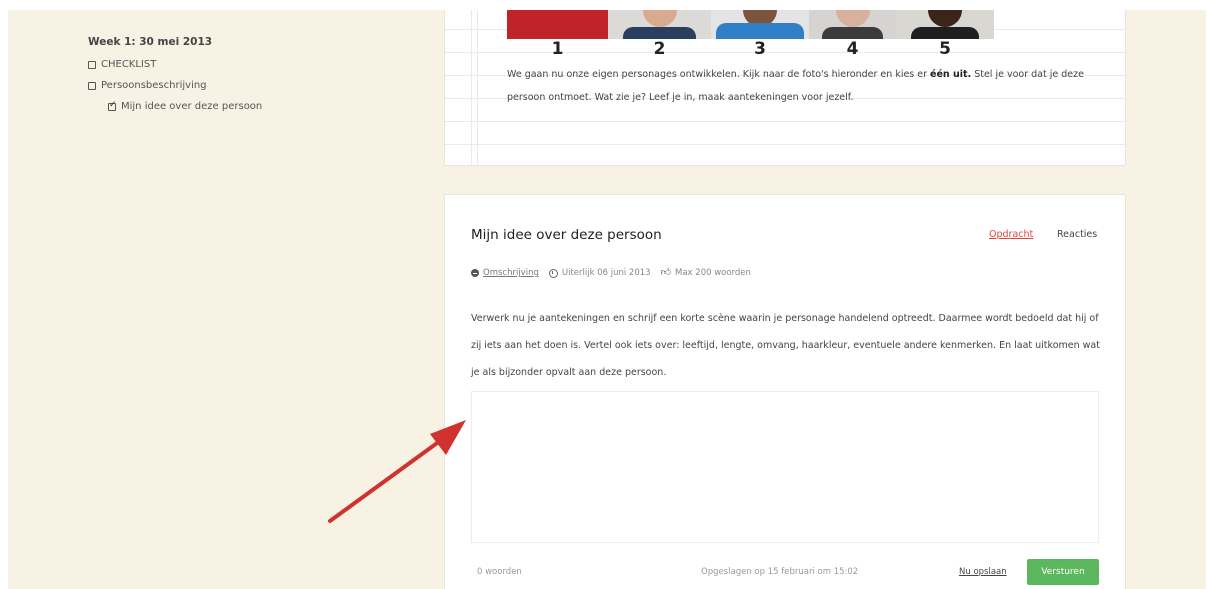 This screenshot has width=1208, height=589. I want to click on word-count: 0 woorden, so click(499, 572).